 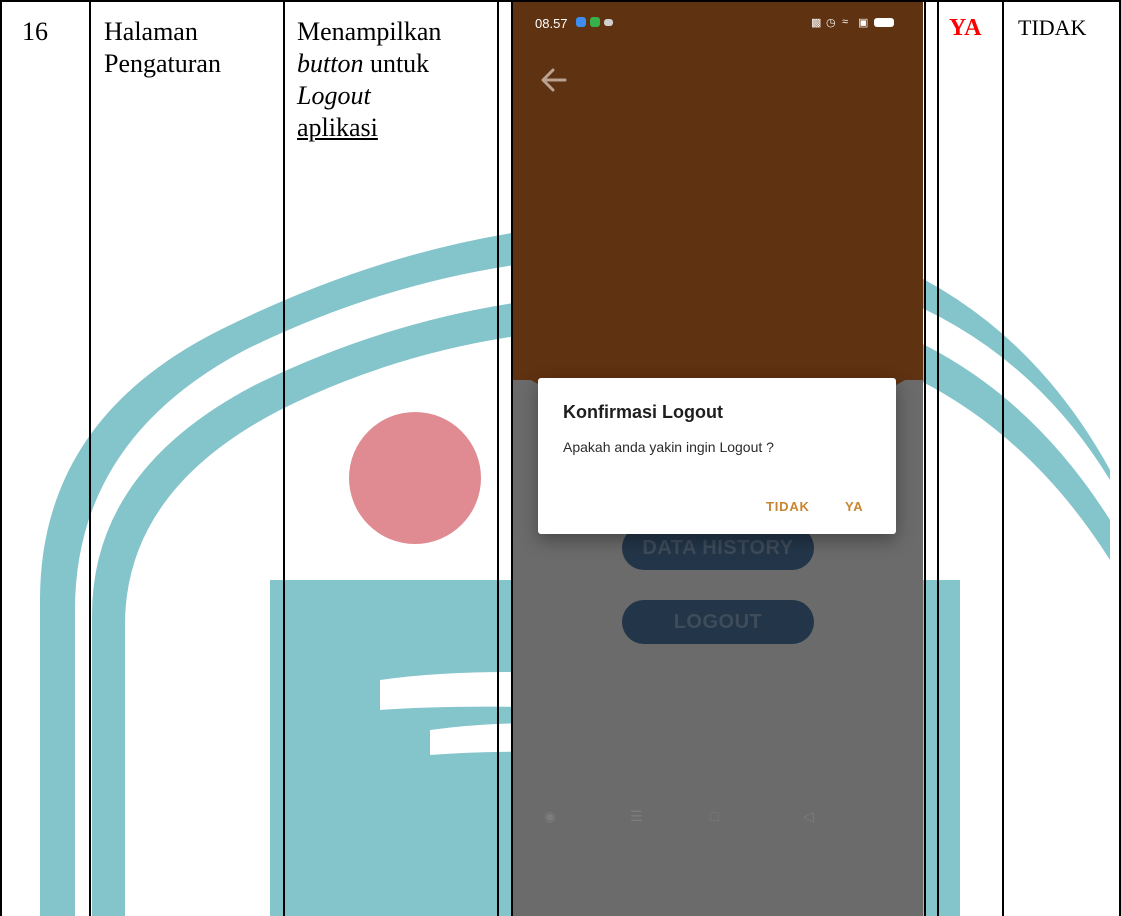 What do you see at coordinates (560, 1) in the screenshot?
I see `table-top-border` at bounding box center [560, 1].